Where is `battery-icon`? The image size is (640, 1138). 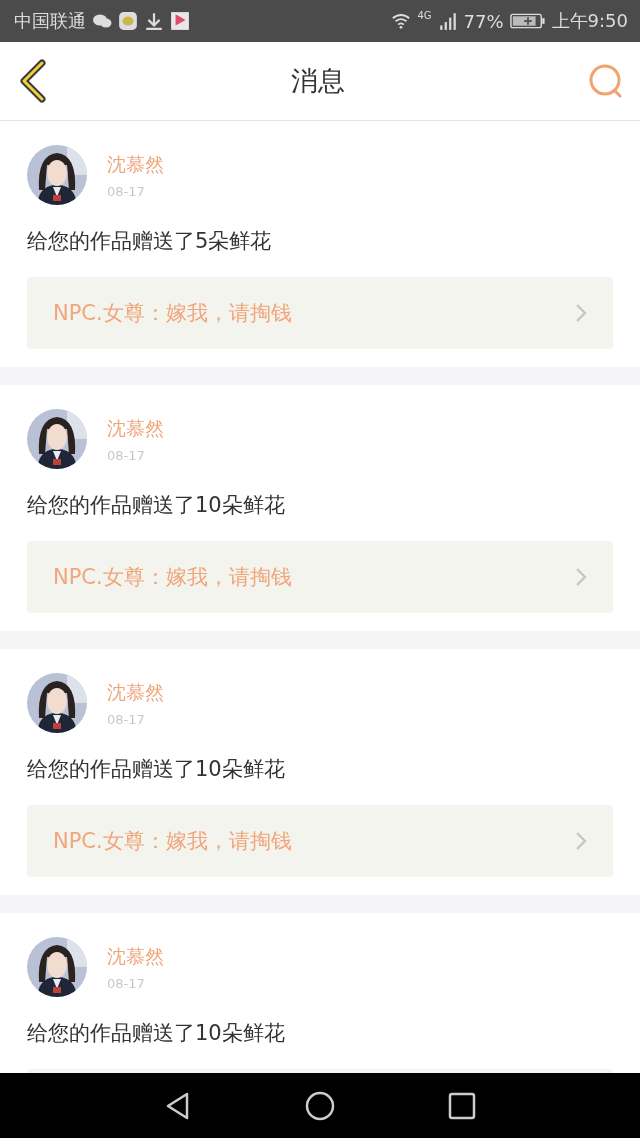
battery-icon is located at coordinates (527, 21).